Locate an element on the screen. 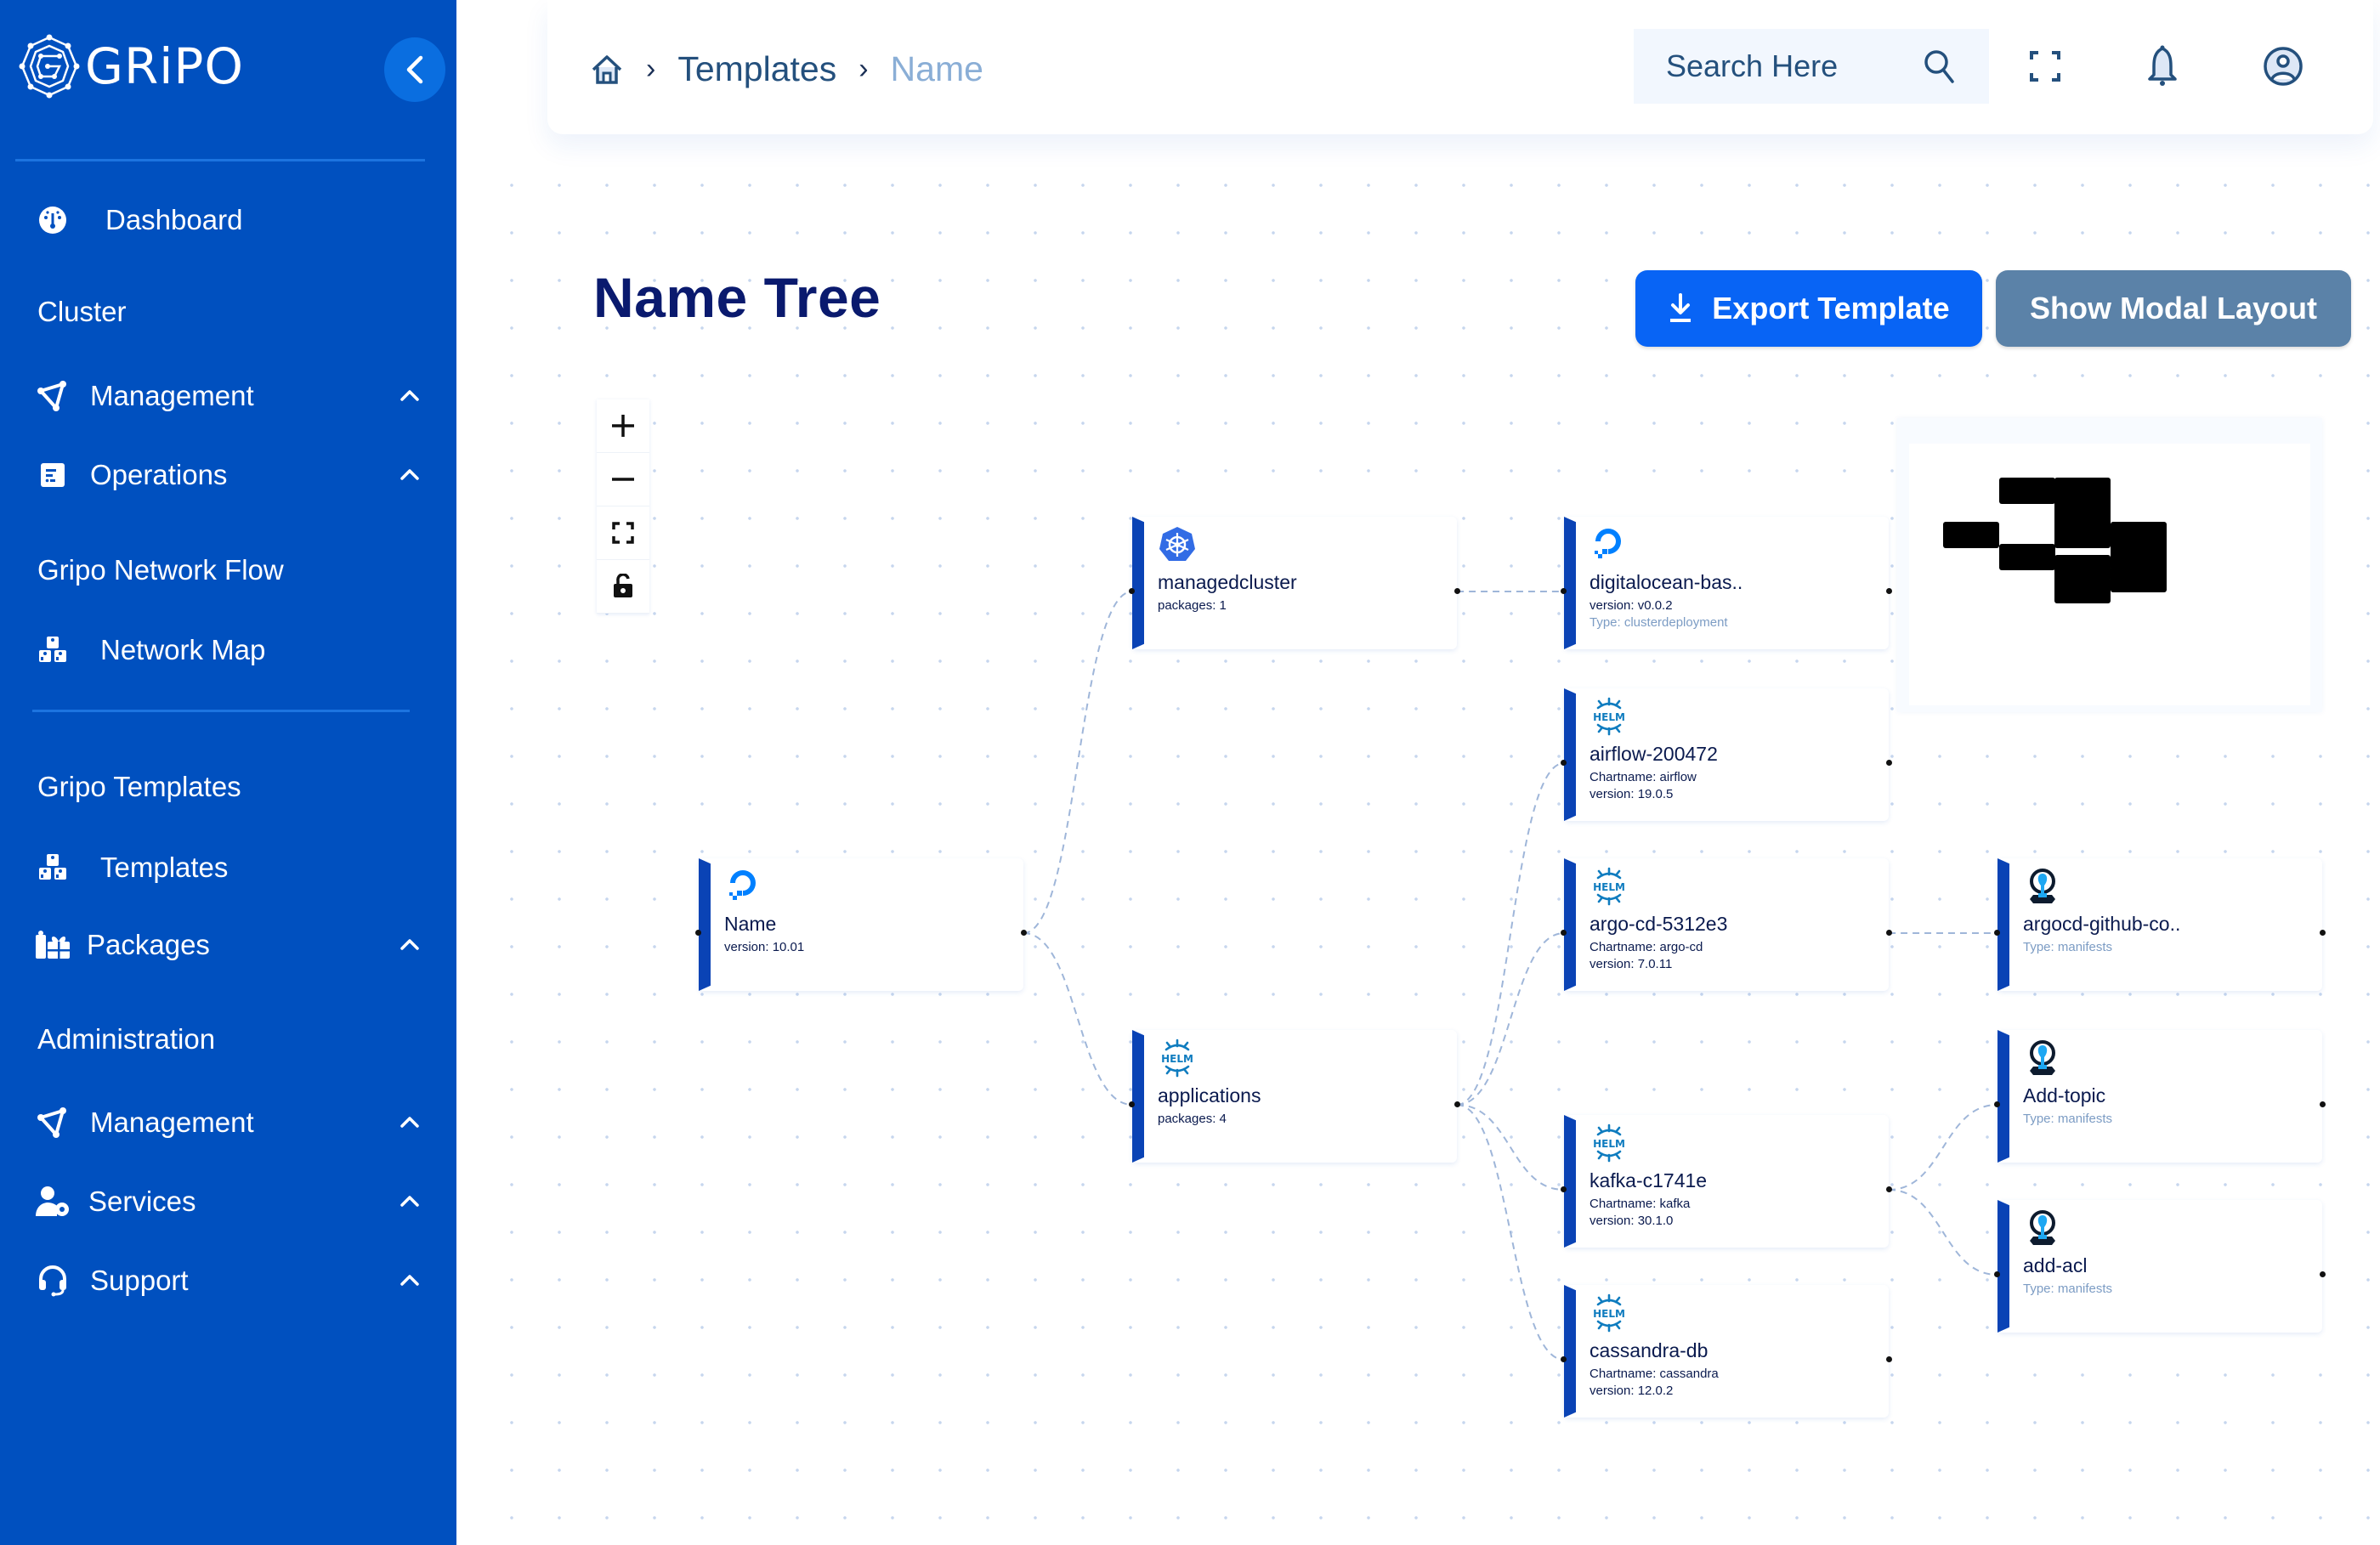 This screenshot has height=1545, width=2380. minimap is located at coordinates (2109, 565).